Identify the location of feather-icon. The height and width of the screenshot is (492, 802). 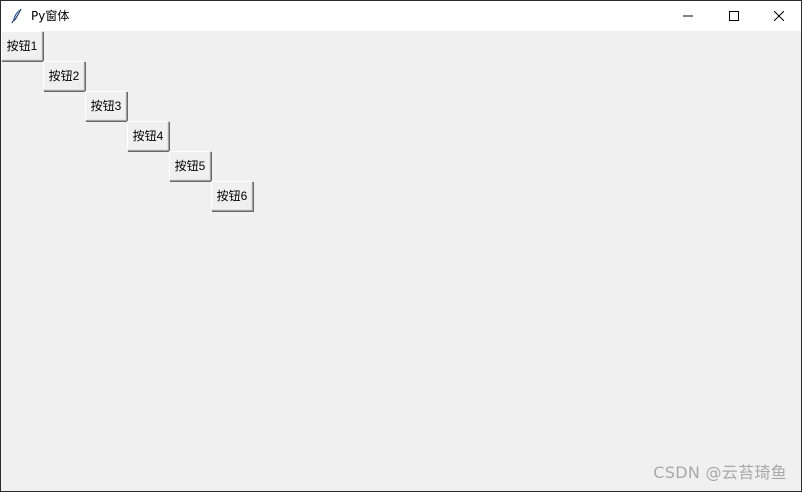
(17, 16).